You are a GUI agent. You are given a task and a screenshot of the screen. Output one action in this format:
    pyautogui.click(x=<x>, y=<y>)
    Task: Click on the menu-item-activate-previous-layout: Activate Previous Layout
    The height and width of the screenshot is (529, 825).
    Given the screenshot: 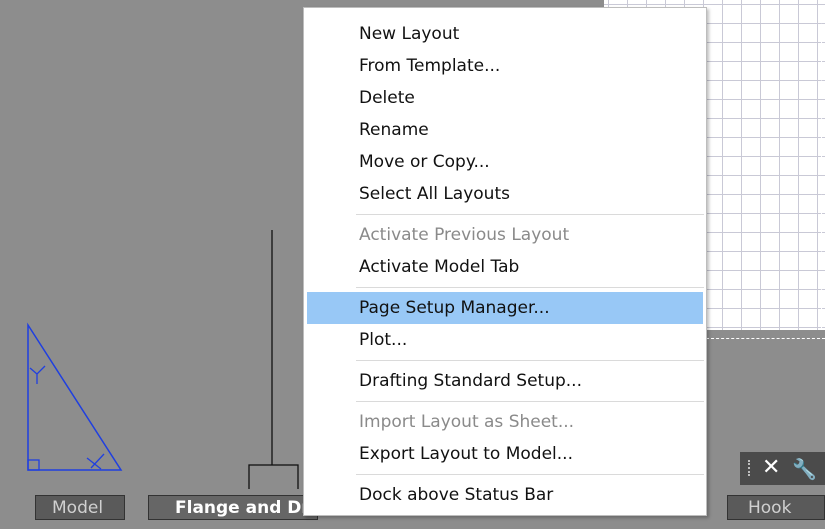 What is the action you would take?
    pyautogui.click(x=464, y=235)
    